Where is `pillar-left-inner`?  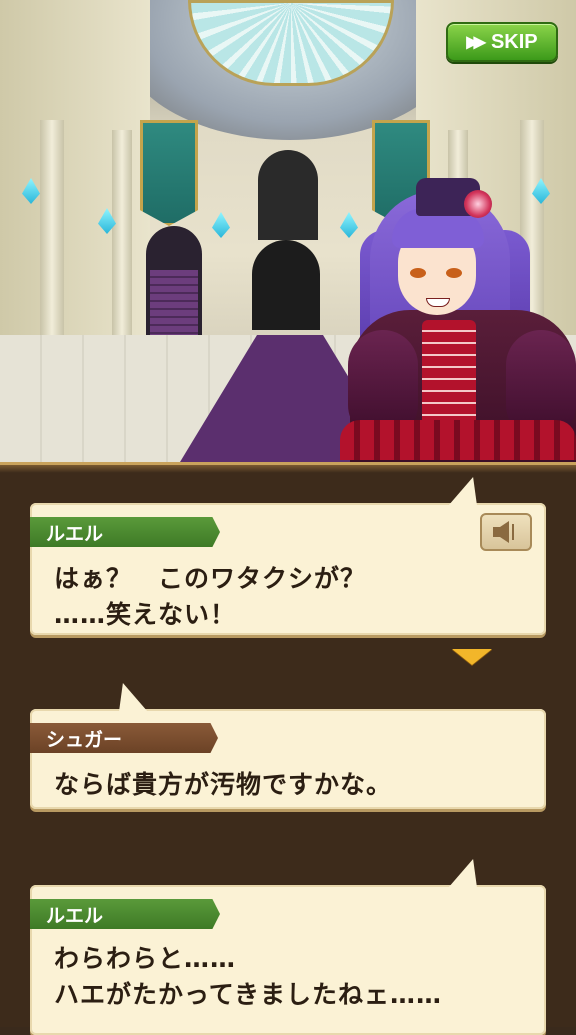 pillar-left-inner is located at coordinates (122, 235).